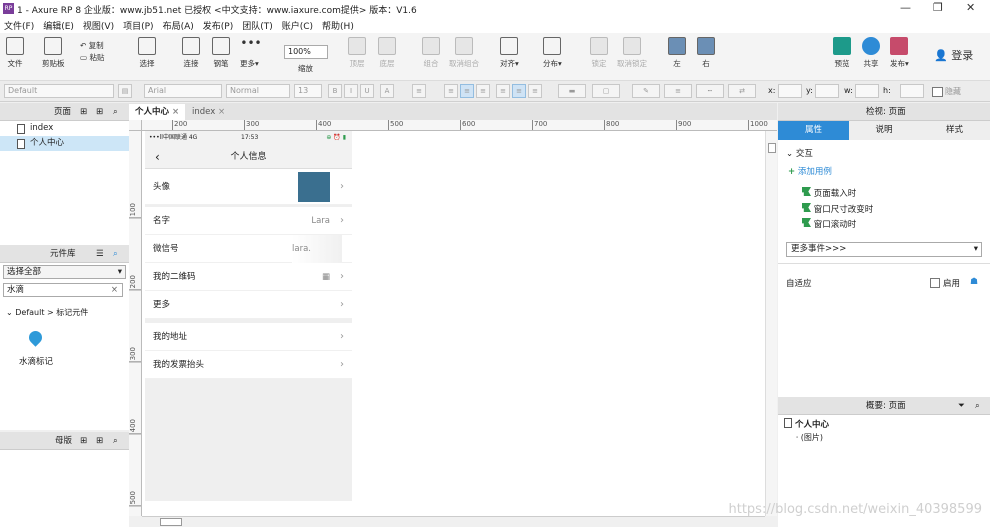 This screenshot has height=527, width=990. I want to click on align-left-text-icon: ≡, so click(451, 91).